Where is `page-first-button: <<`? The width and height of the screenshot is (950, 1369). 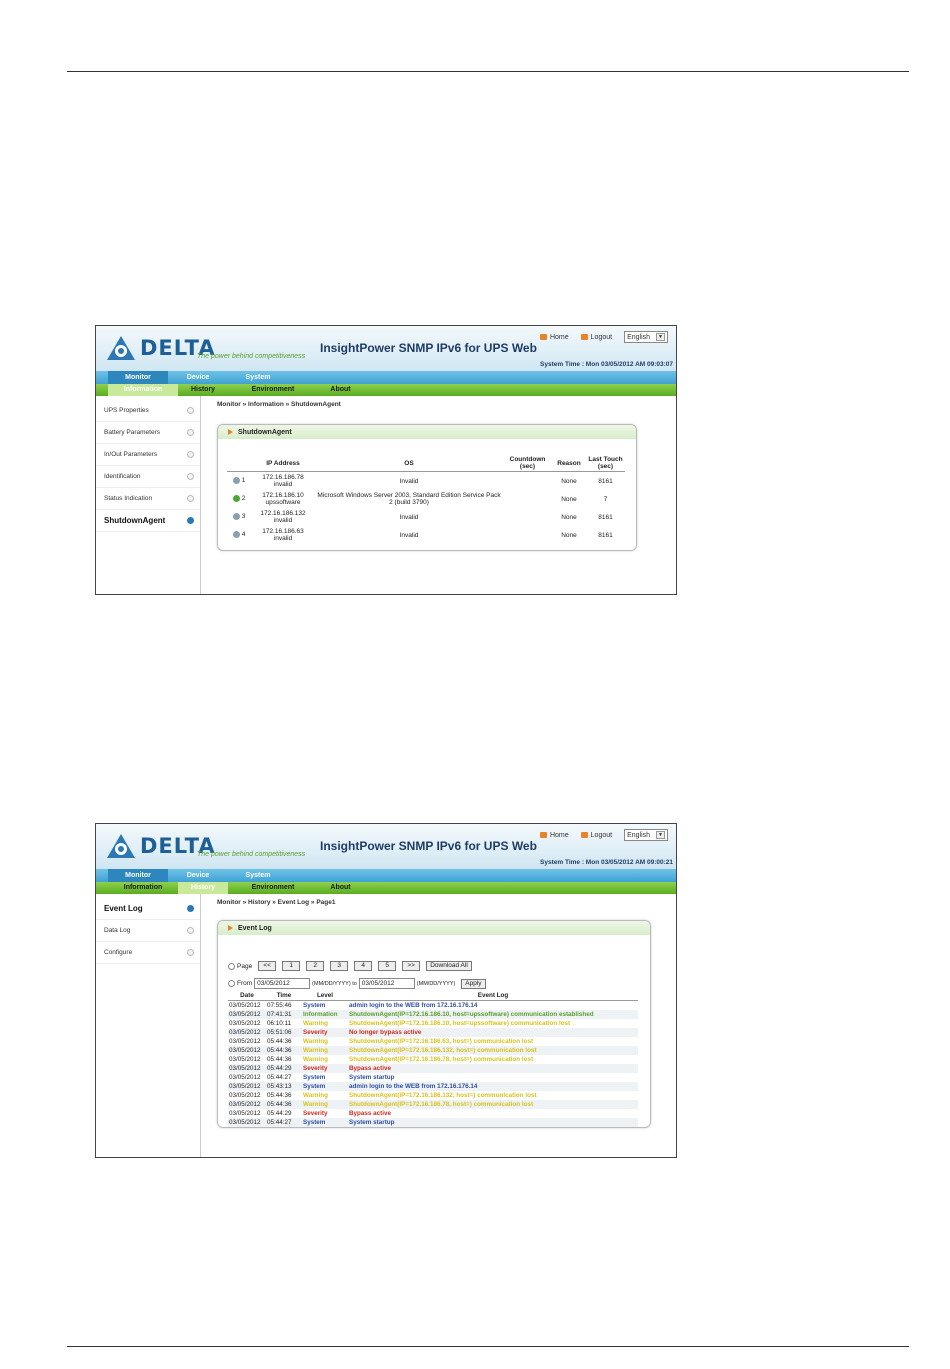 page-first-button: << is located at coordinates (267, 966).